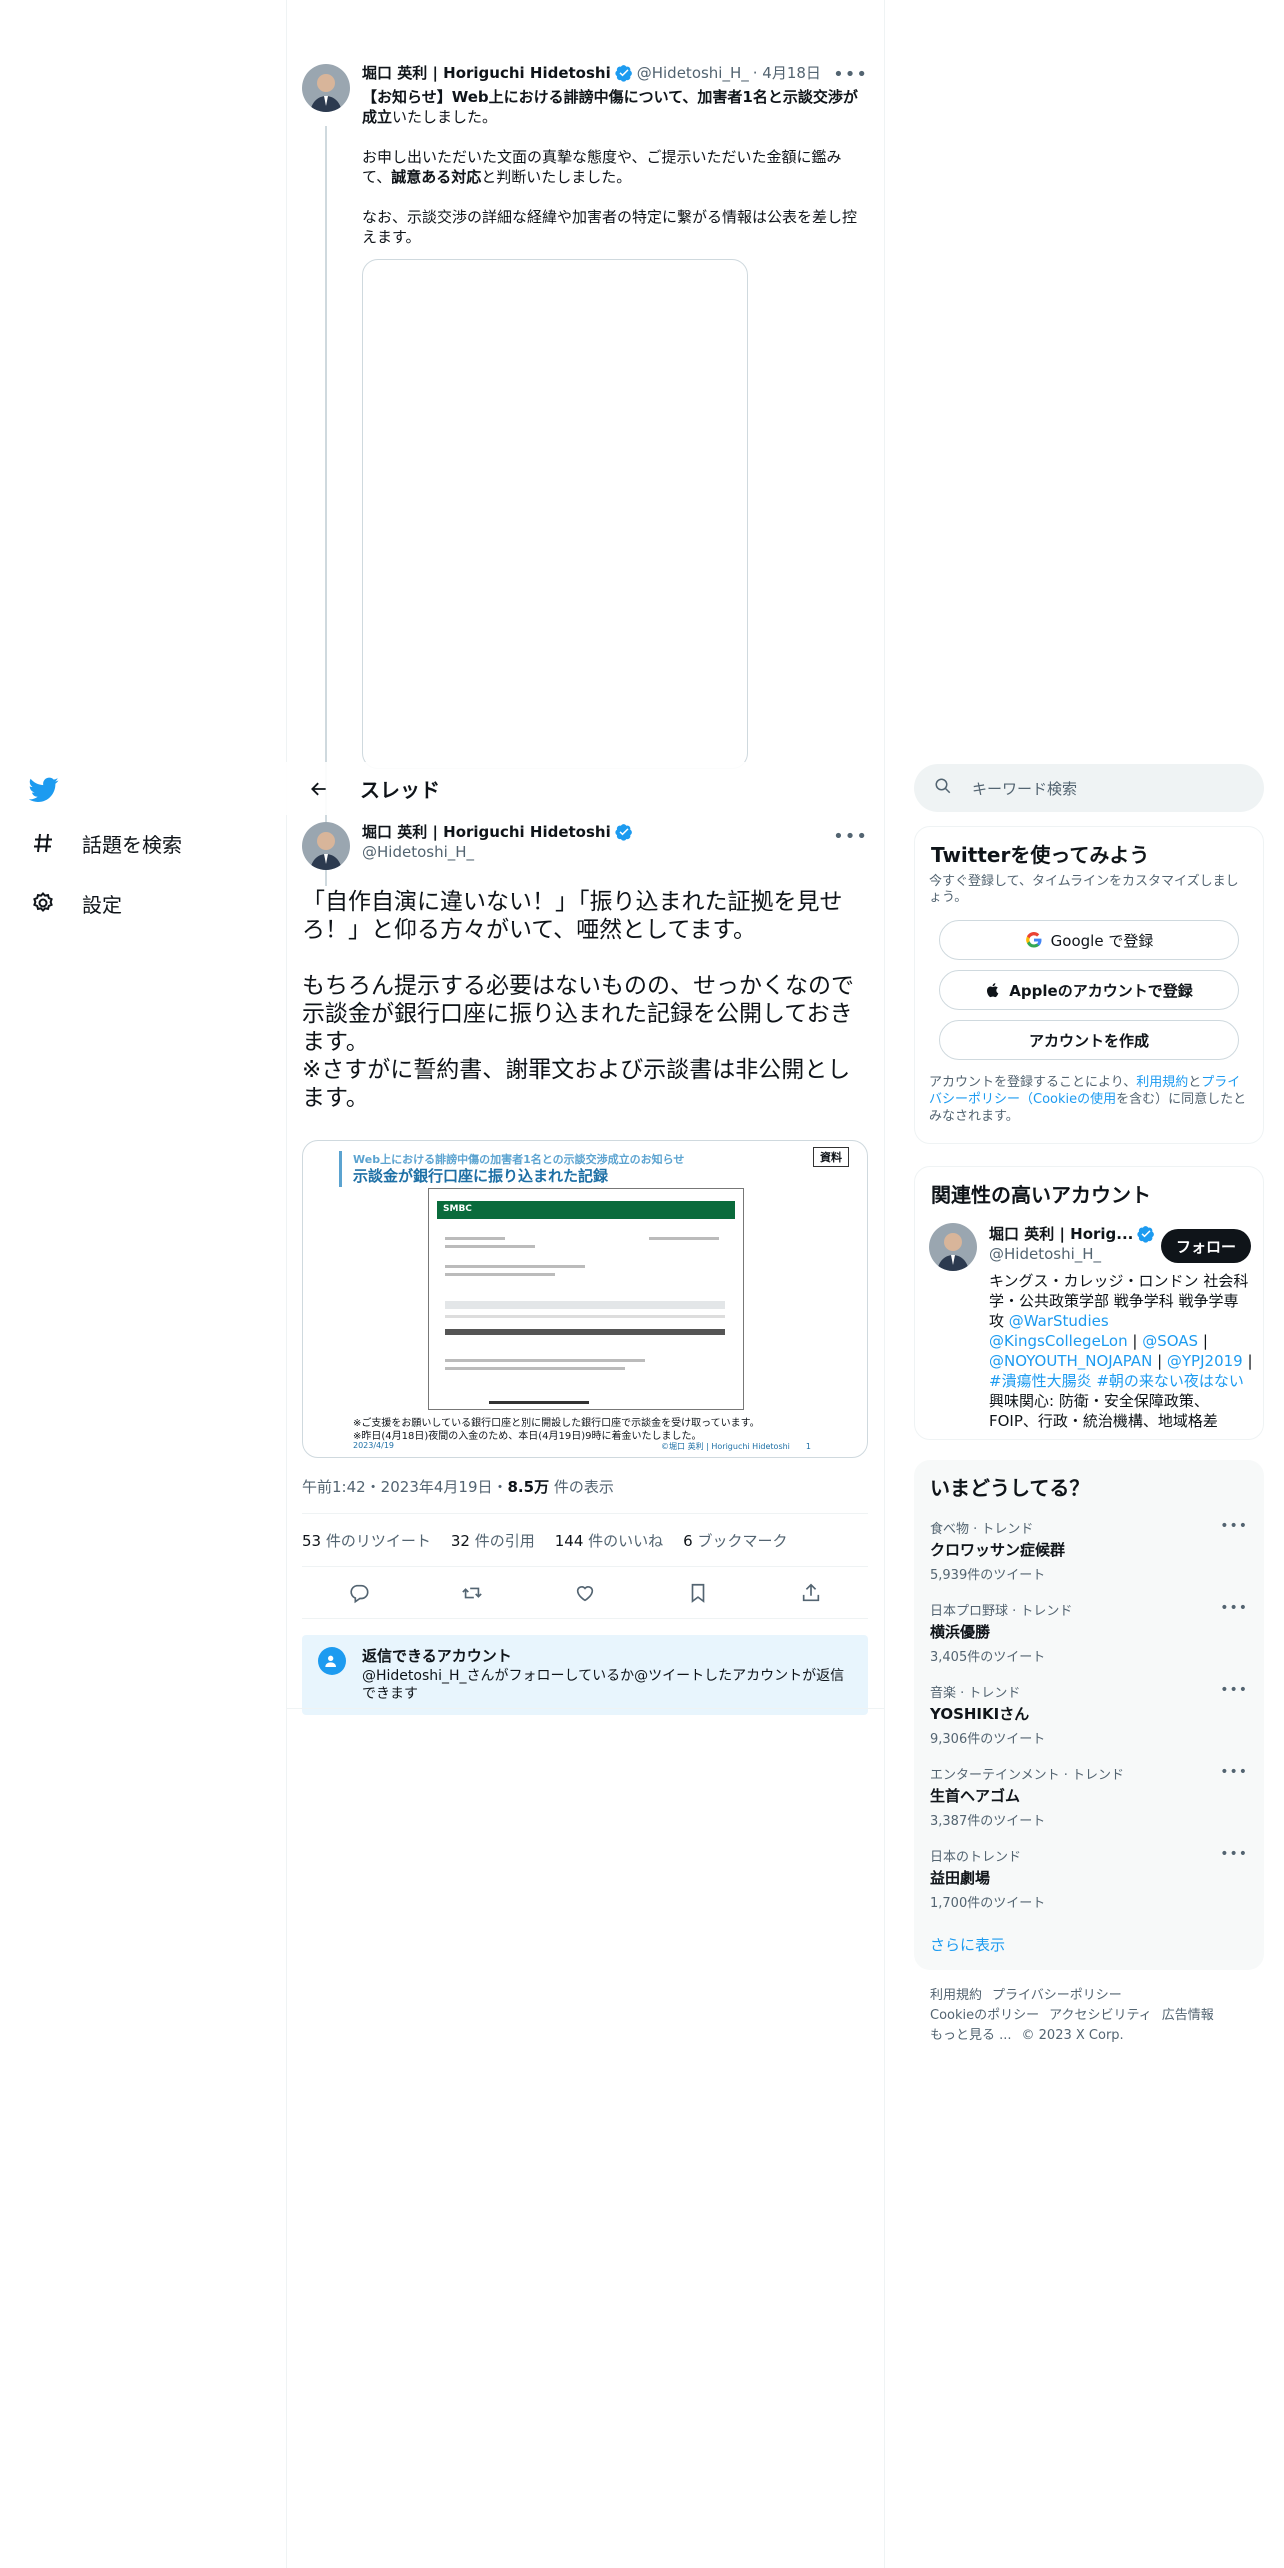 This screenshot has height=2568, width=1284. I want to click on quote-count: 32 件の引用, so click(493, 1540).